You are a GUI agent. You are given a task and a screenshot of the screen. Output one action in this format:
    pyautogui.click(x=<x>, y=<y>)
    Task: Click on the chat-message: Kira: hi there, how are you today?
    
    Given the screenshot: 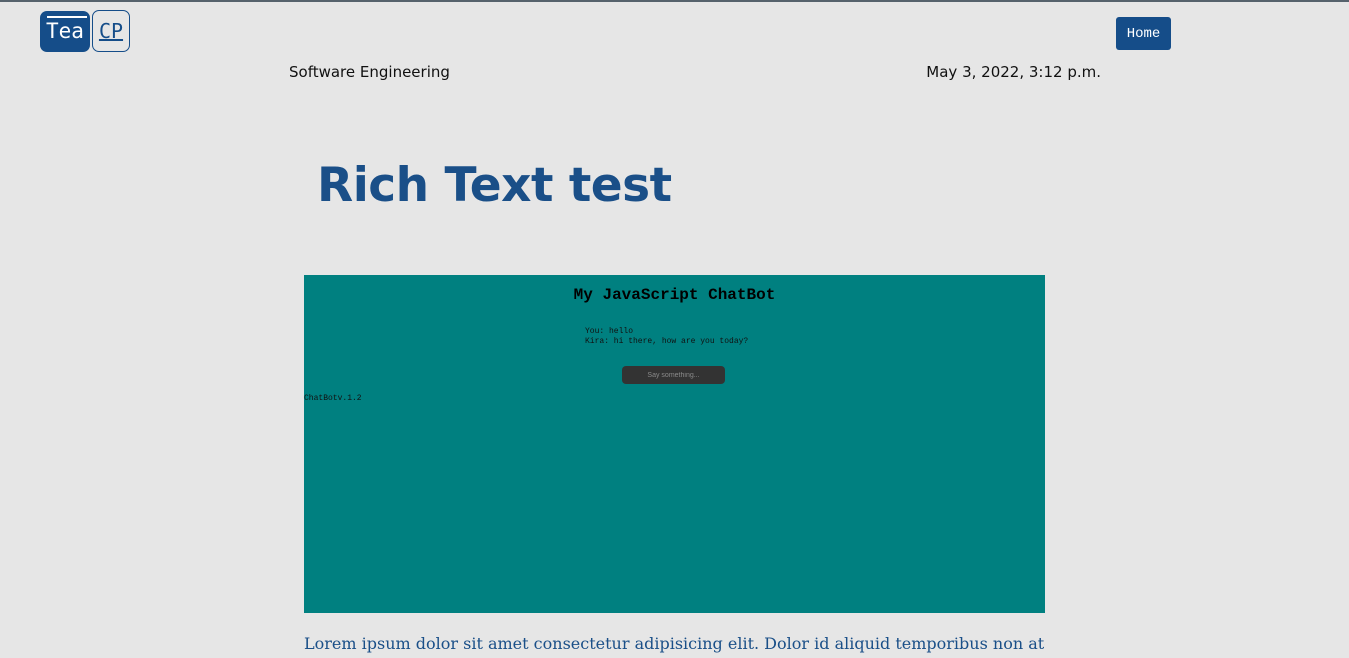 What is the action you would take?
    pyautogui.click(x=667, y=341)
    